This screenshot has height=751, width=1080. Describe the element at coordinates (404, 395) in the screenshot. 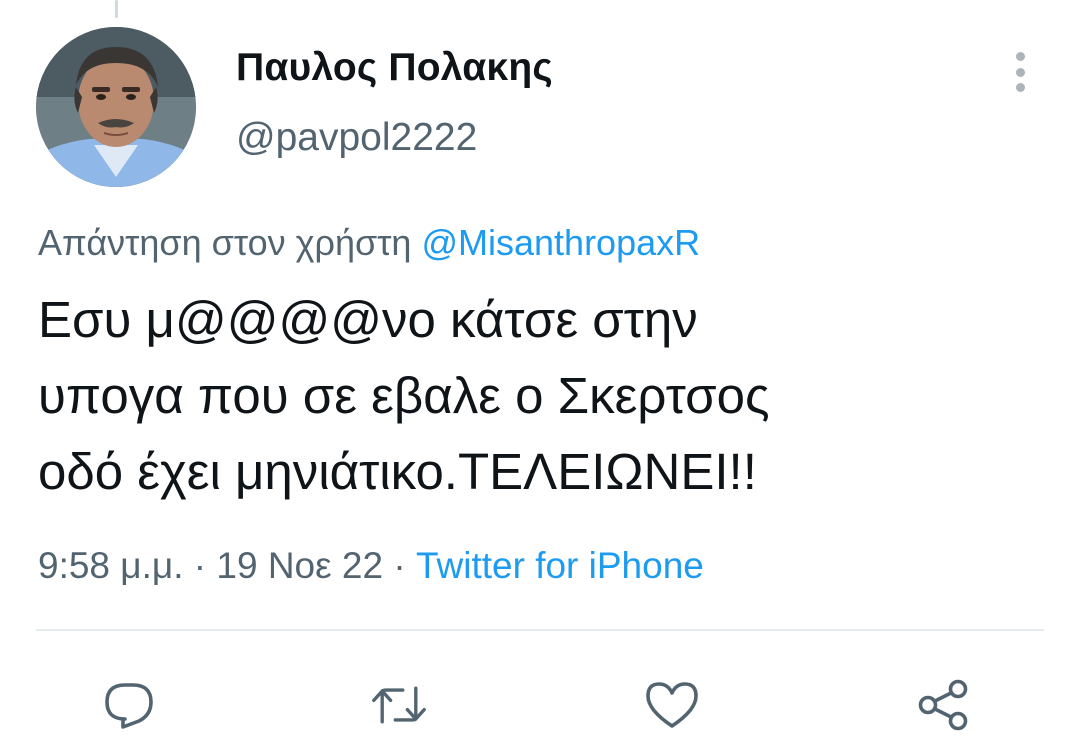

I see `tweet-text-line: υπογα που σε εβαλε ο Σκερτσος` at that location.